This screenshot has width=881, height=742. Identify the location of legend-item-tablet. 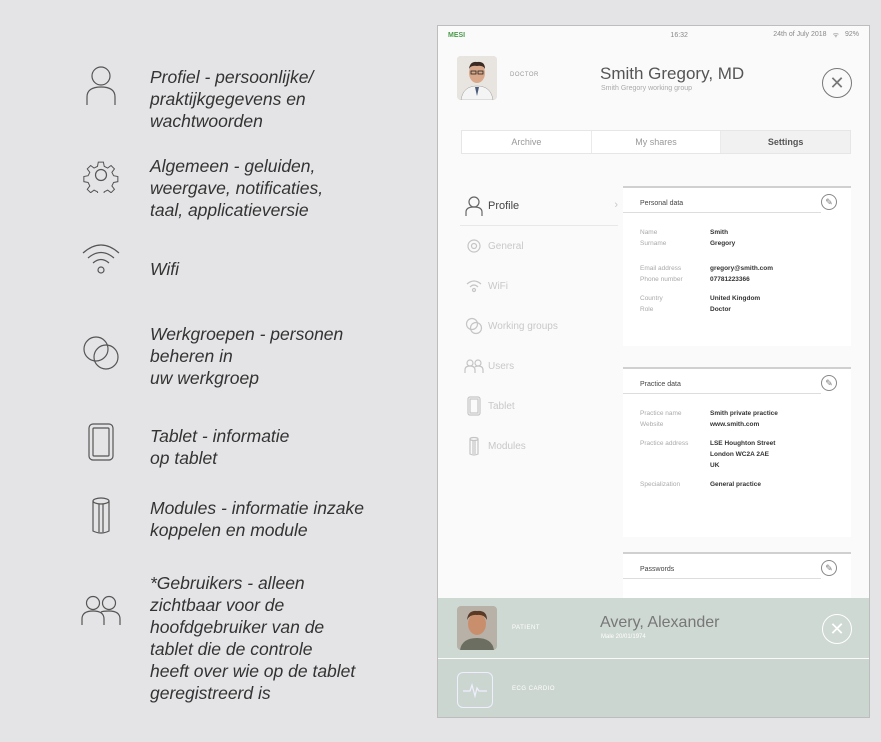
(101, 442).